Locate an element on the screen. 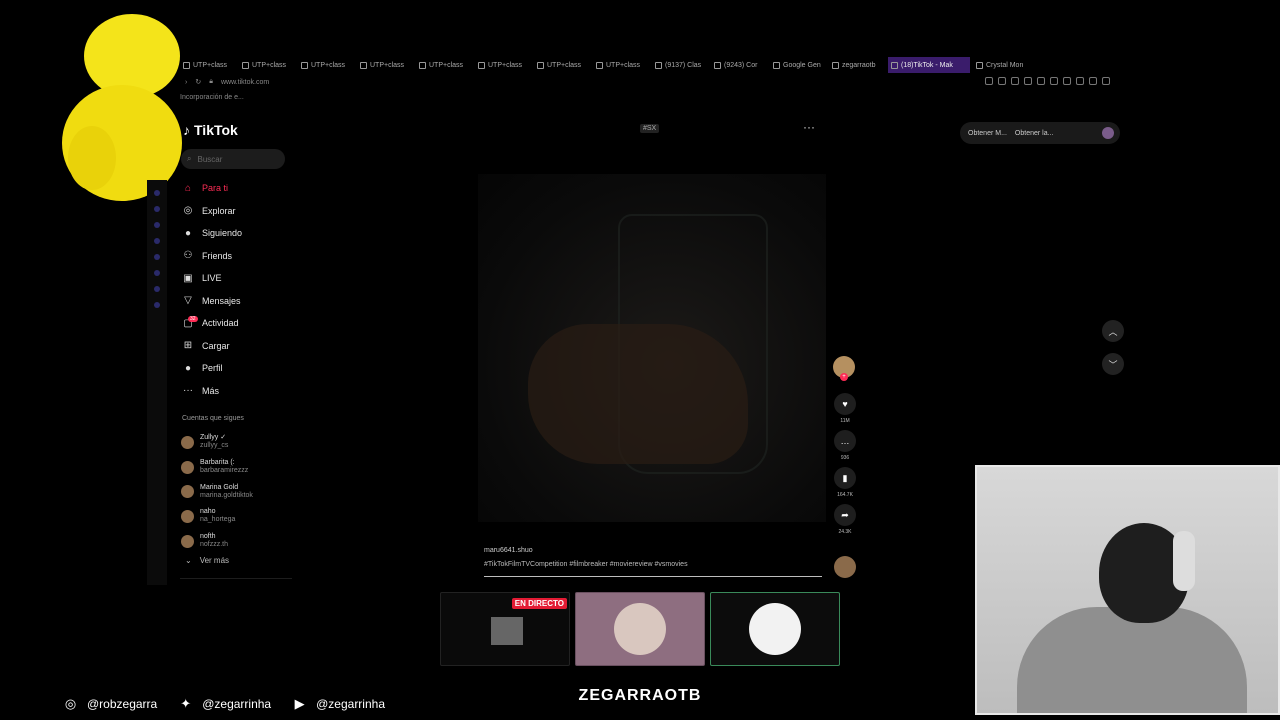 The width and height of the screenshot is (1280, 720). instagram-icon: ◎ is located at coordinates (70, 703).